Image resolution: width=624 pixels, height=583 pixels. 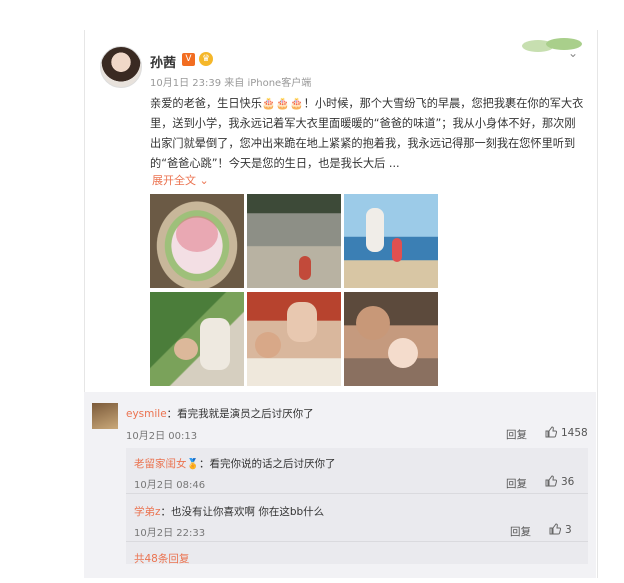 What do you see at coordinates (294, 339) in the screenshot?
I see `photo-stroller` at bounding box center [294, 339].